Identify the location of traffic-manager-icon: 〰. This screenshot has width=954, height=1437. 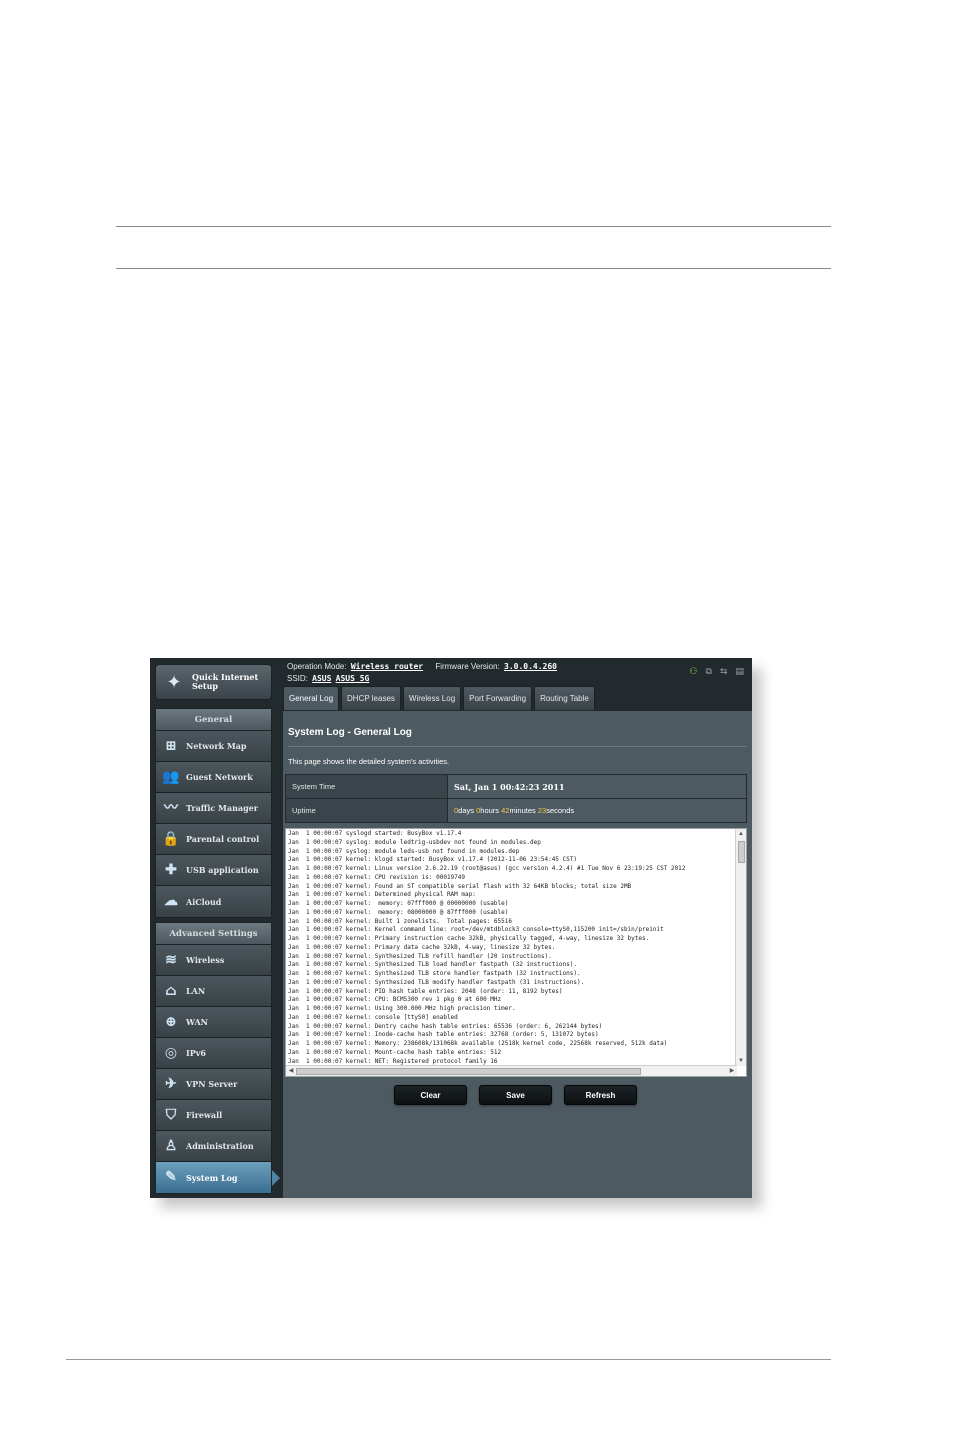
(171, 807).